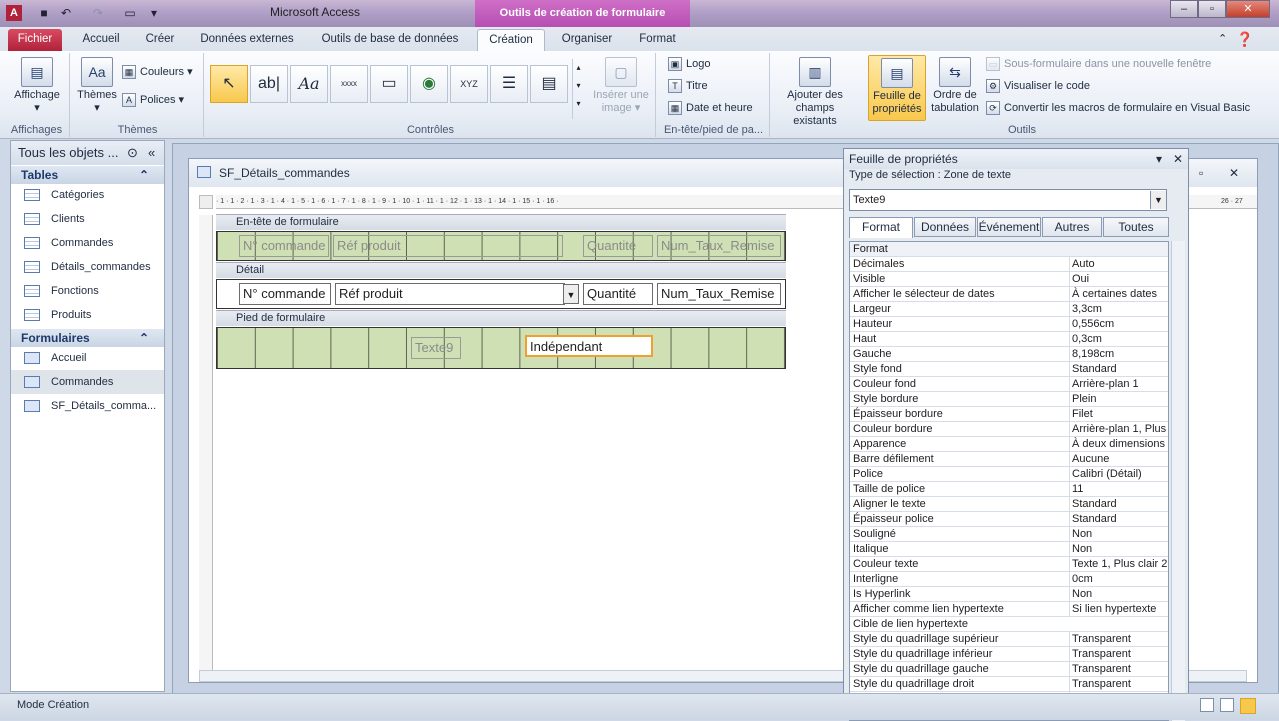  I want to click on property-row: Hauteur 0,556cm, so click(1009, 324).